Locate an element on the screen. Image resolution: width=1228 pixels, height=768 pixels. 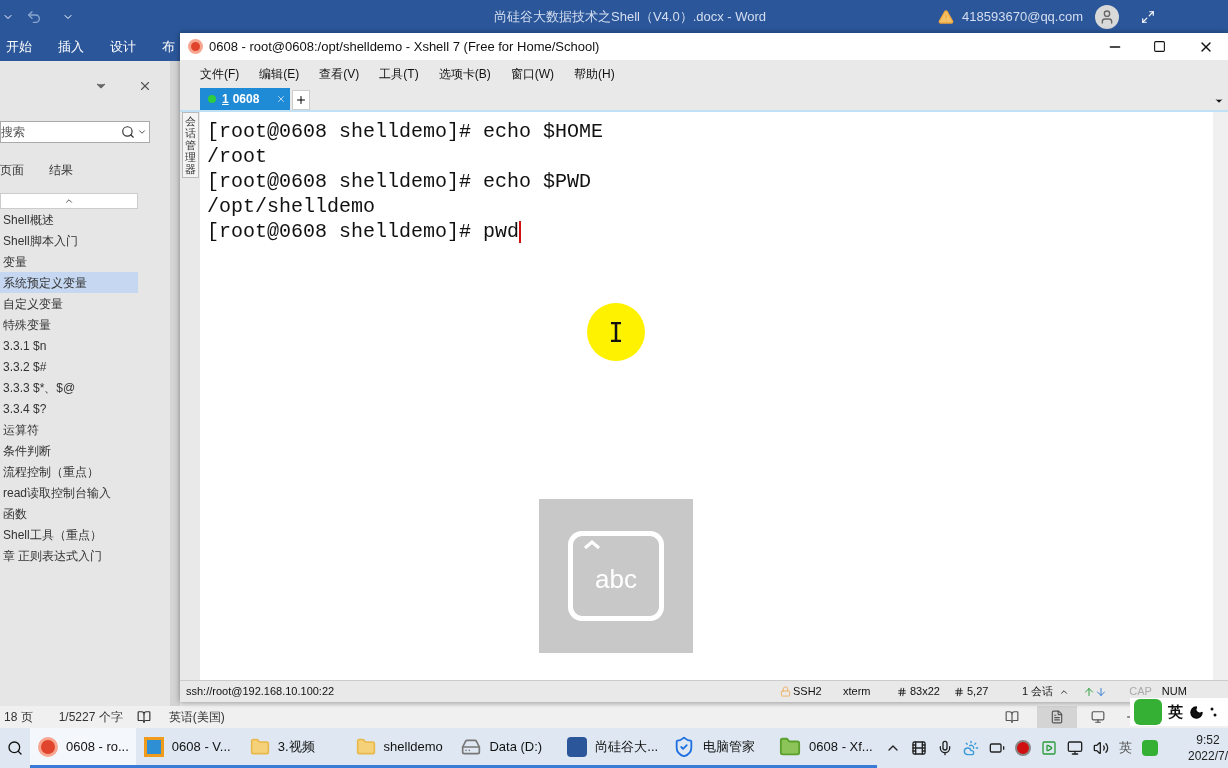
ime-mode: 英 is located at coordinates (1175, 712).